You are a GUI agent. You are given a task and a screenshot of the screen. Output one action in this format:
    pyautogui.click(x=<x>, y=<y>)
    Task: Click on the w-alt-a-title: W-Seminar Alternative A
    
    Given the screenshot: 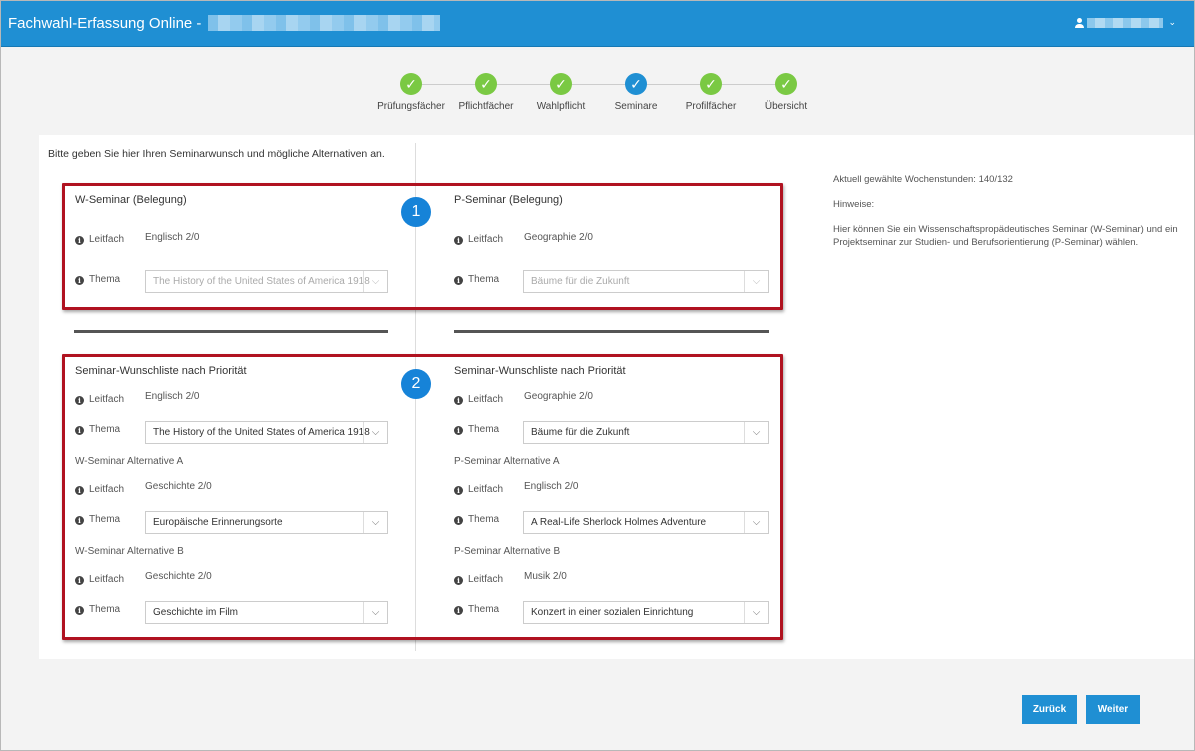 What is the action you would take?
    pyautogui.click(x=129, y=461)
    